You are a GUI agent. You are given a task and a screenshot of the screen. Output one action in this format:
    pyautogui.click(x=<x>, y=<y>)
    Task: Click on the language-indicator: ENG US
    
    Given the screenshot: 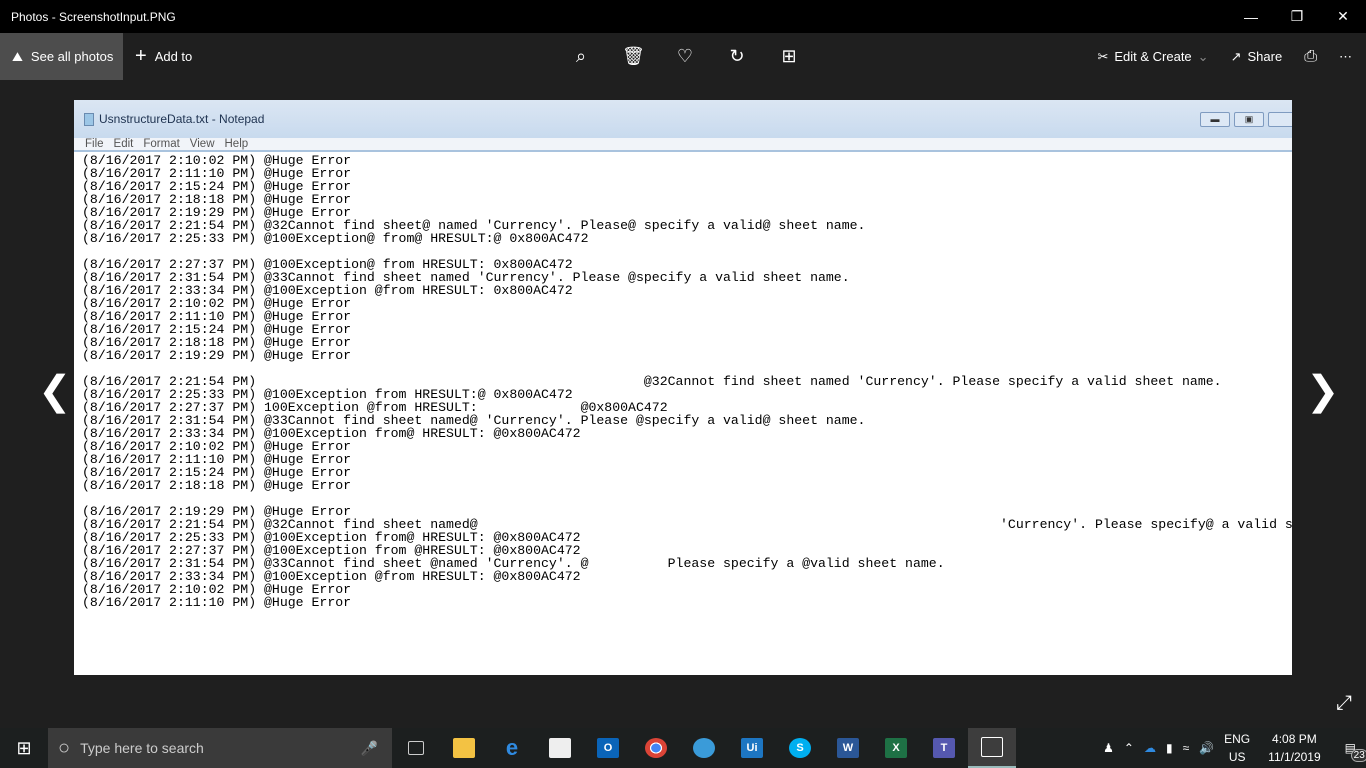 What is the action you would take?
    pyautogui.click(x=1237, y=748)
    